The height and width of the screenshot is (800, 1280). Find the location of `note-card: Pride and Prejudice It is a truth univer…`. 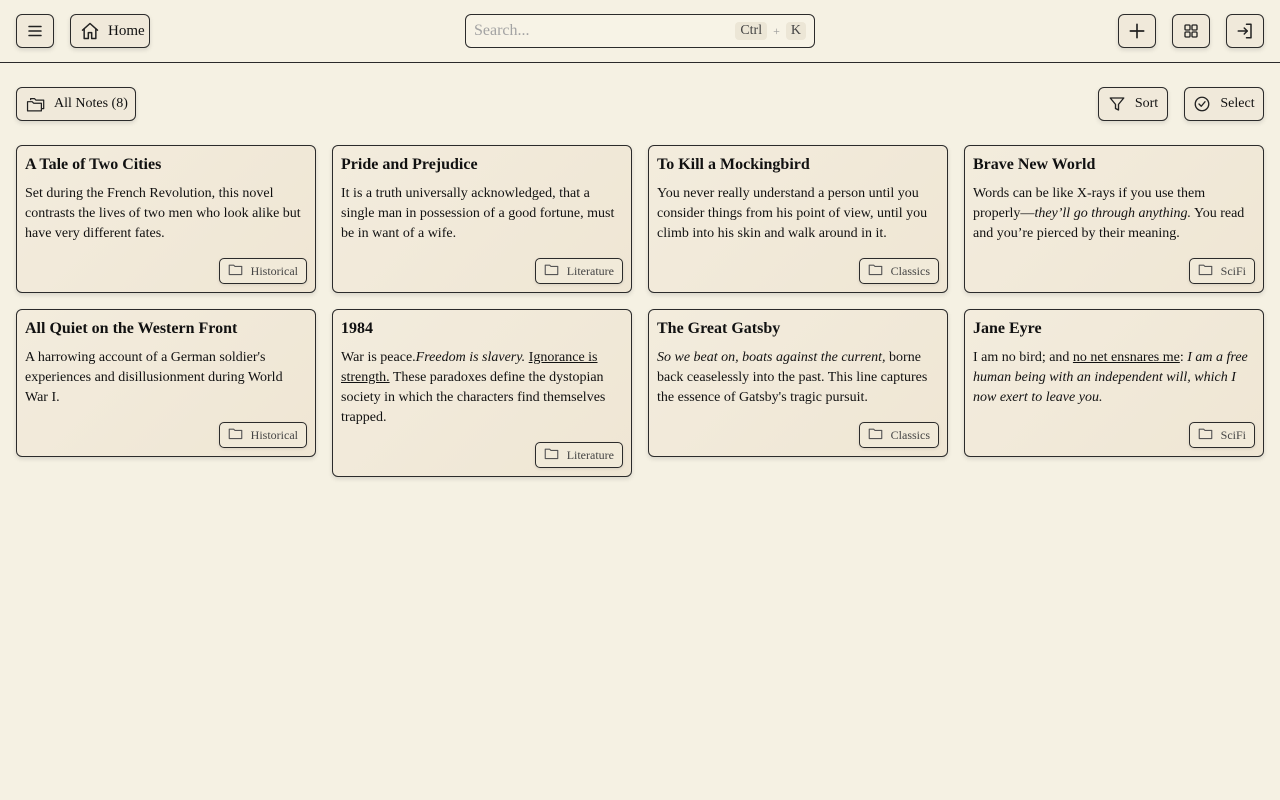

note-card: Pride and Prejudice It is a truth univer… is located at coordinates (482, 219).